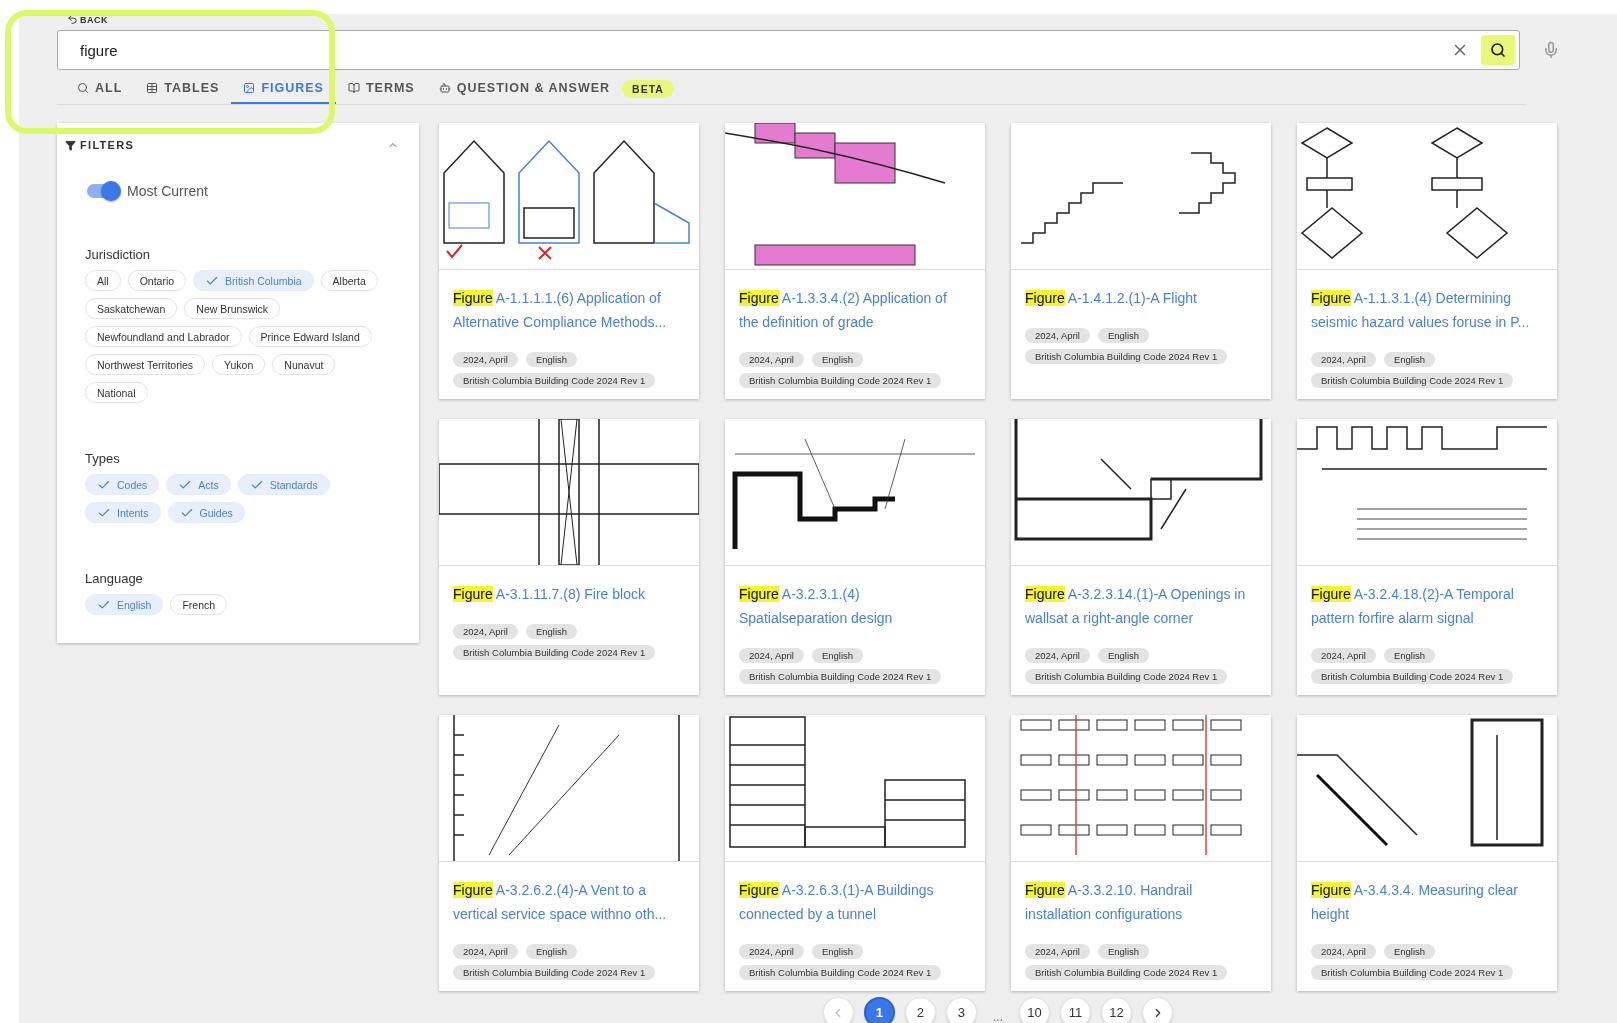 The image size is (1617, 1023). Describe the element at coordinates (198, 484) in the screenshot. I see `filter-chip: Acts` at that location.